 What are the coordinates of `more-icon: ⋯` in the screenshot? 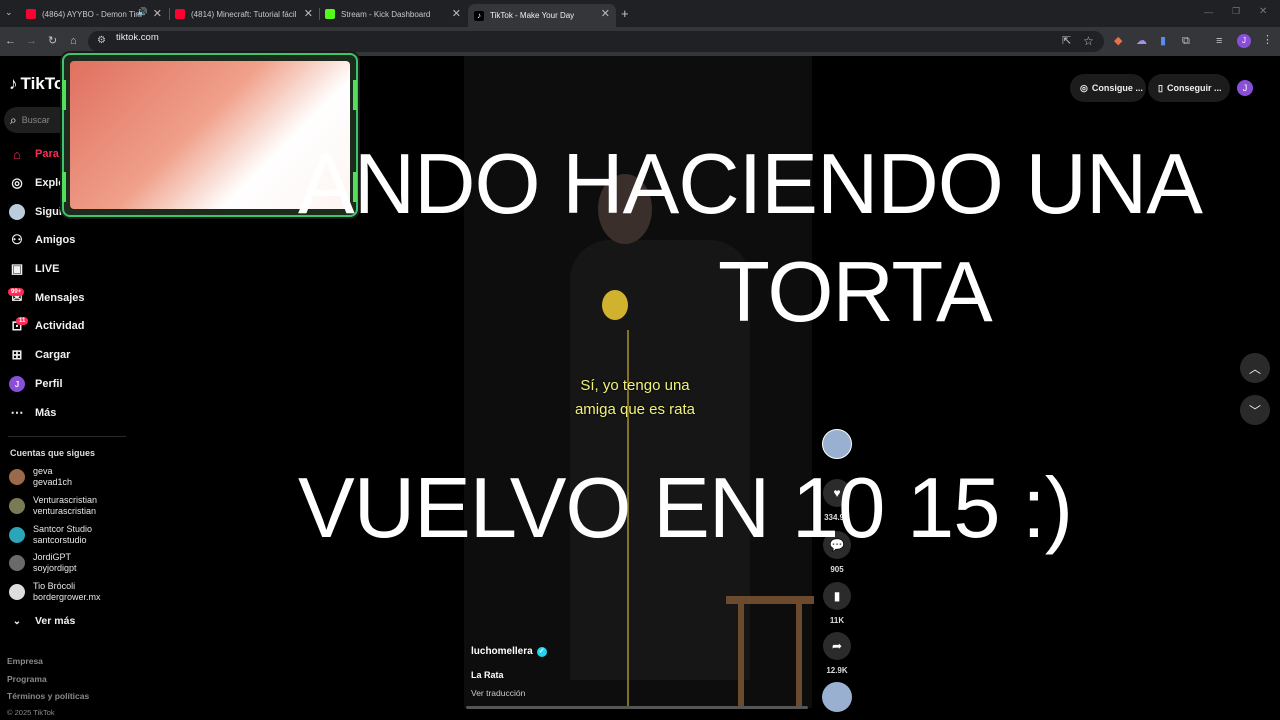 It's located at (17, 412).